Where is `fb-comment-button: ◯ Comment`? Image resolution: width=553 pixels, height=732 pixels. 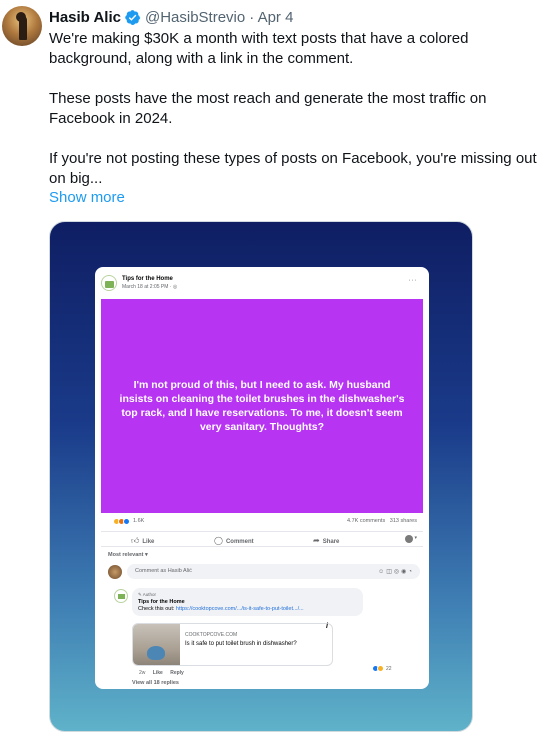 fb-comment-button: ◯ Comment is located at coordinates (234, 540).